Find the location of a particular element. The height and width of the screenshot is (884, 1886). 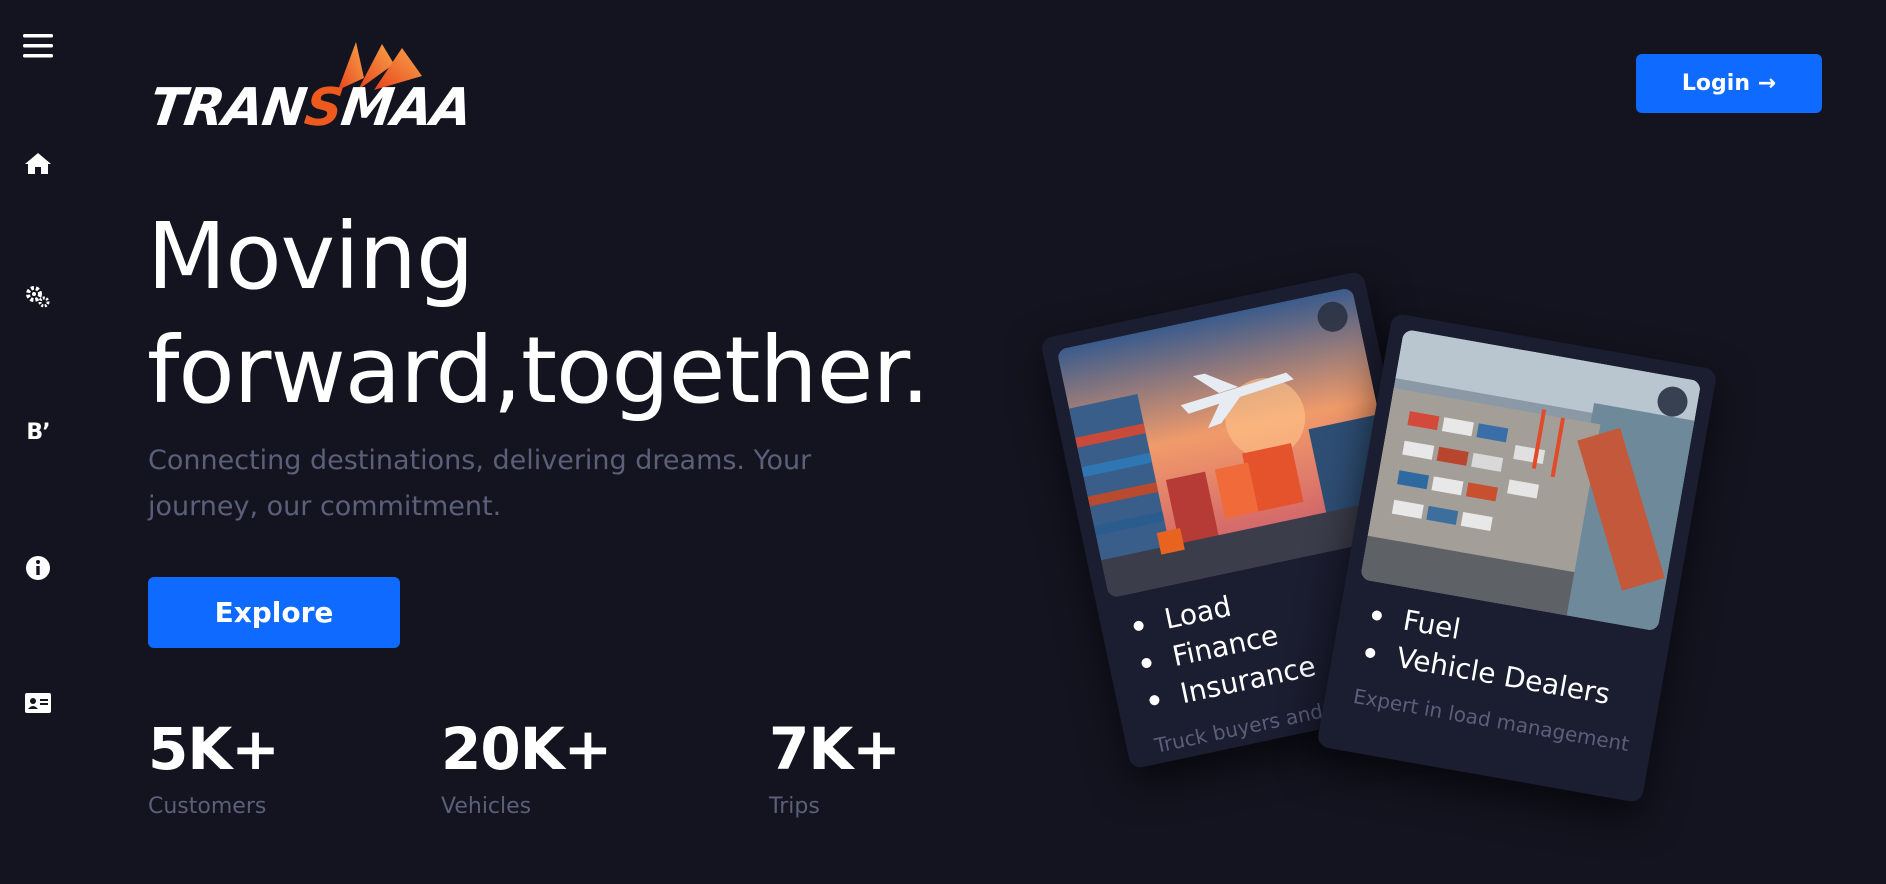

logo-text-part3: MAA is located at coordinates (406, 108).